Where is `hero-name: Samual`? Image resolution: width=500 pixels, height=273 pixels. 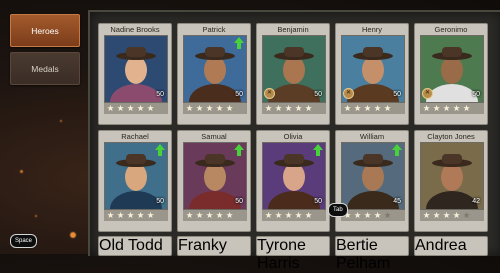 hero-name: Samual is located at coordinates (214, 136).